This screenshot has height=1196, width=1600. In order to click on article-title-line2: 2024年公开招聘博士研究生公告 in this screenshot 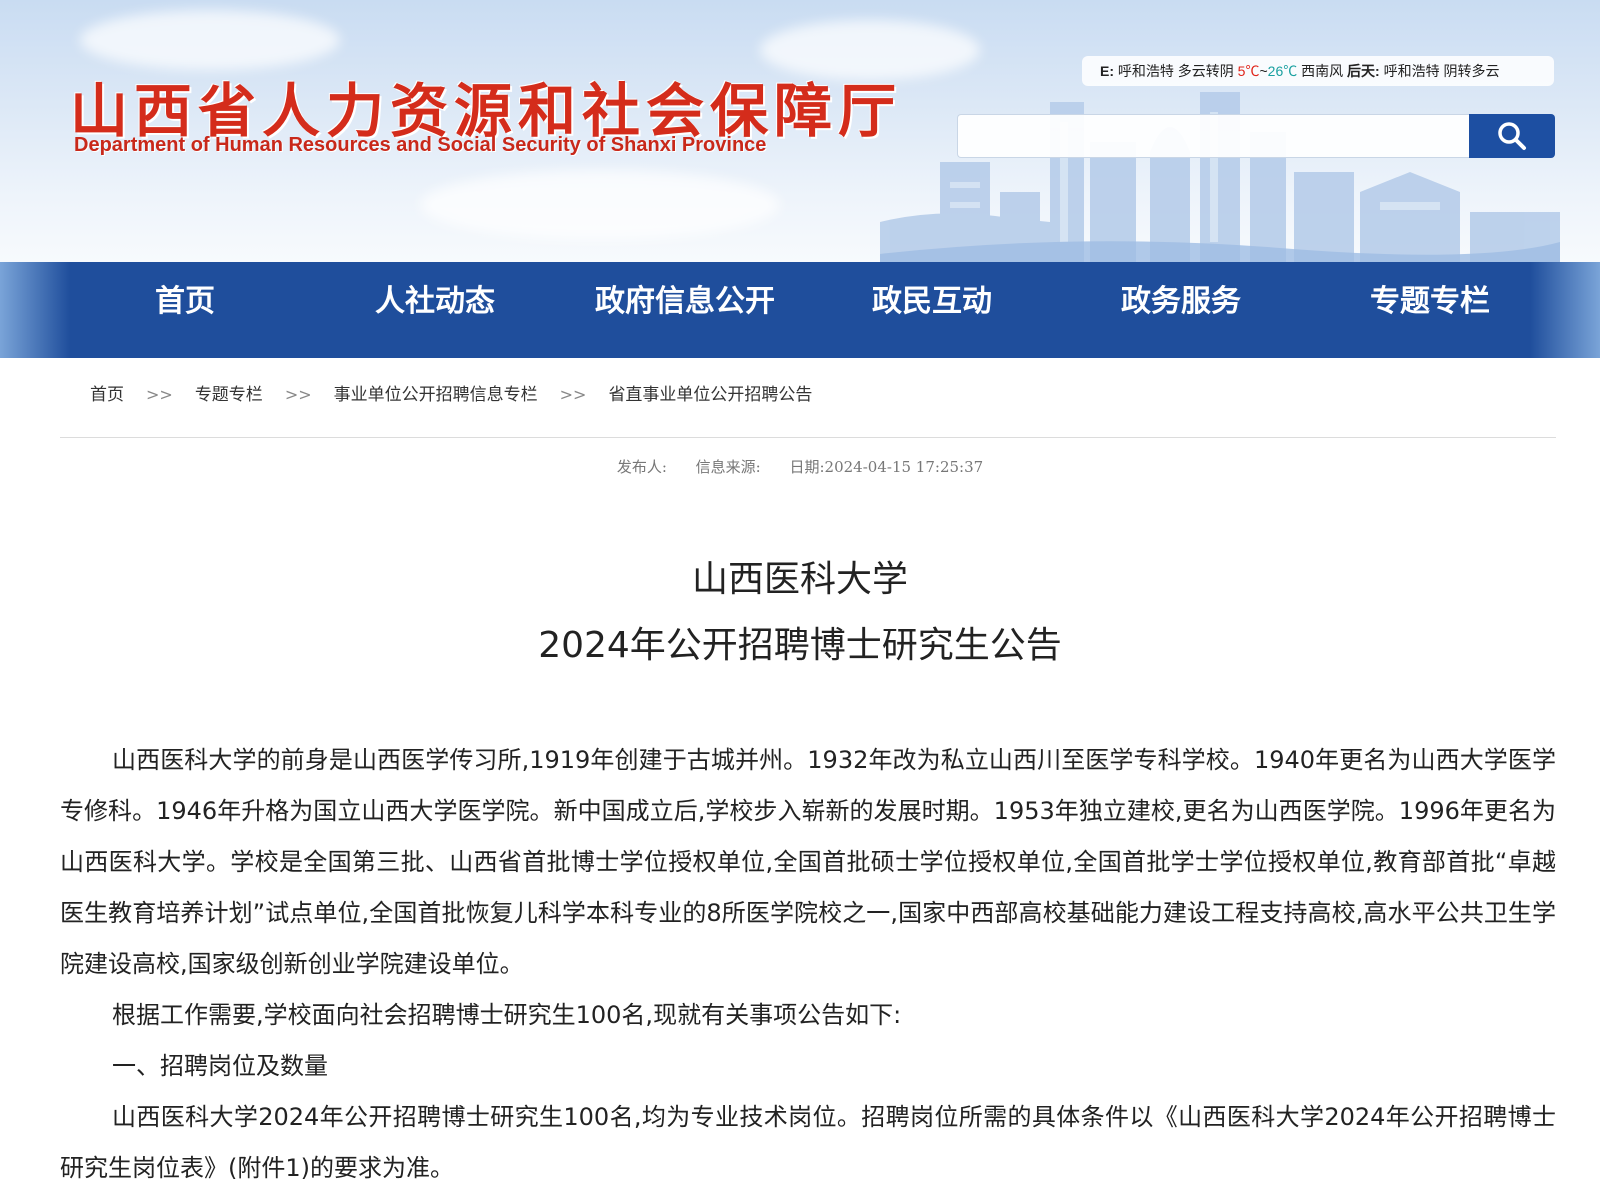, I will do `click(800, 645)`.